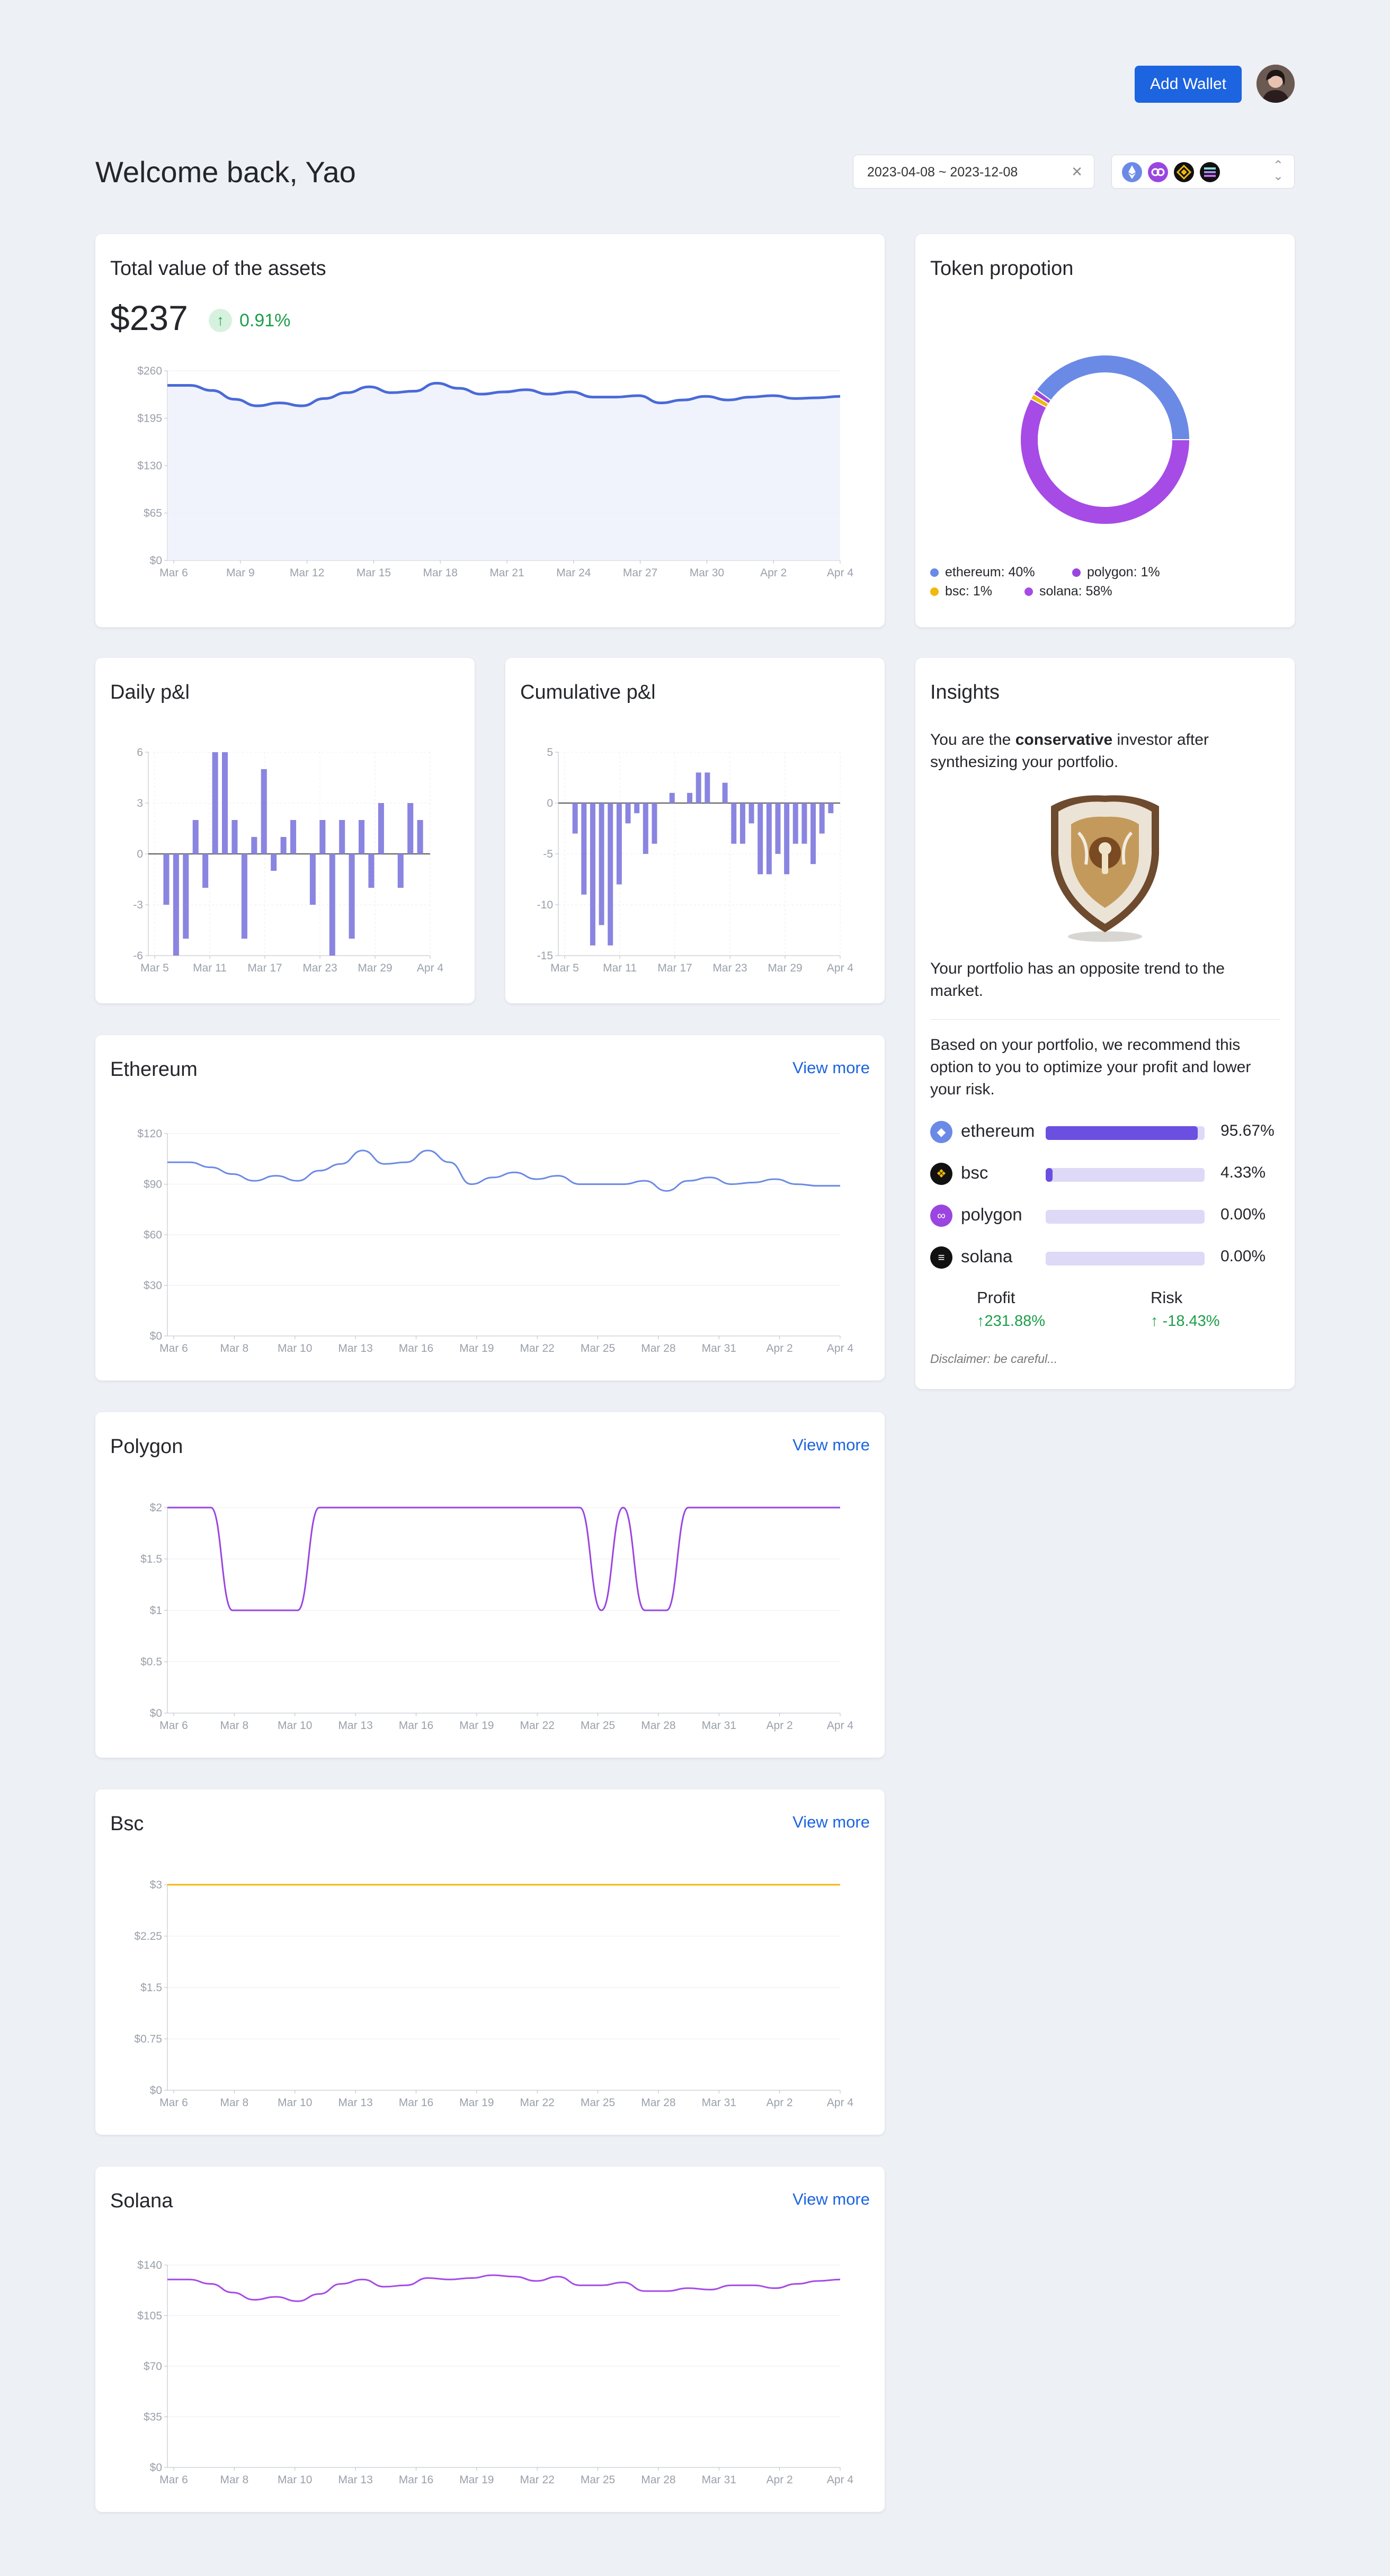  I want to click on legend-item: bsc: 1%, so click(961, 591).